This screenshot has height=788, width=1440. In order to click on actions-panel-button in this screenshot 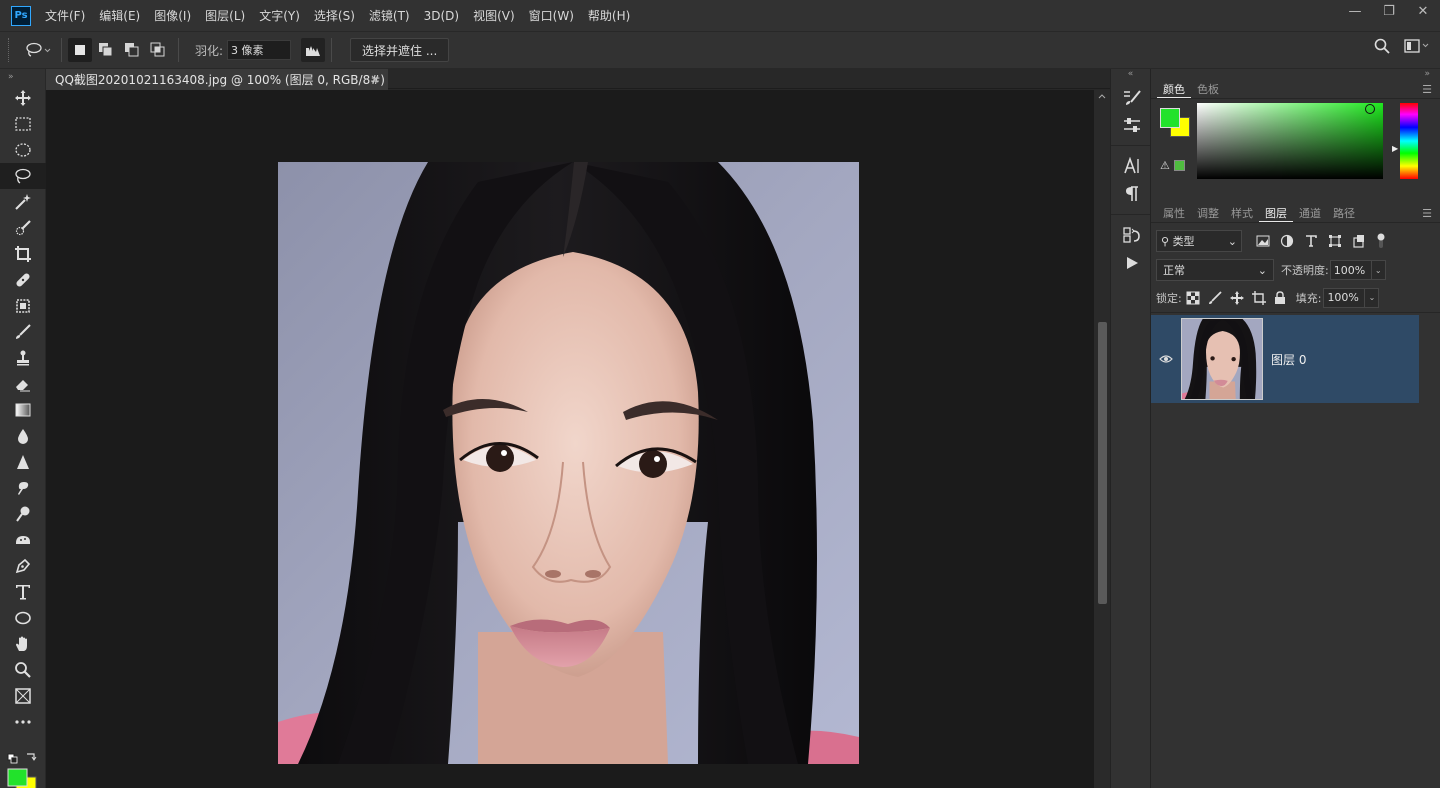, I will do `click(1131, 263)`.